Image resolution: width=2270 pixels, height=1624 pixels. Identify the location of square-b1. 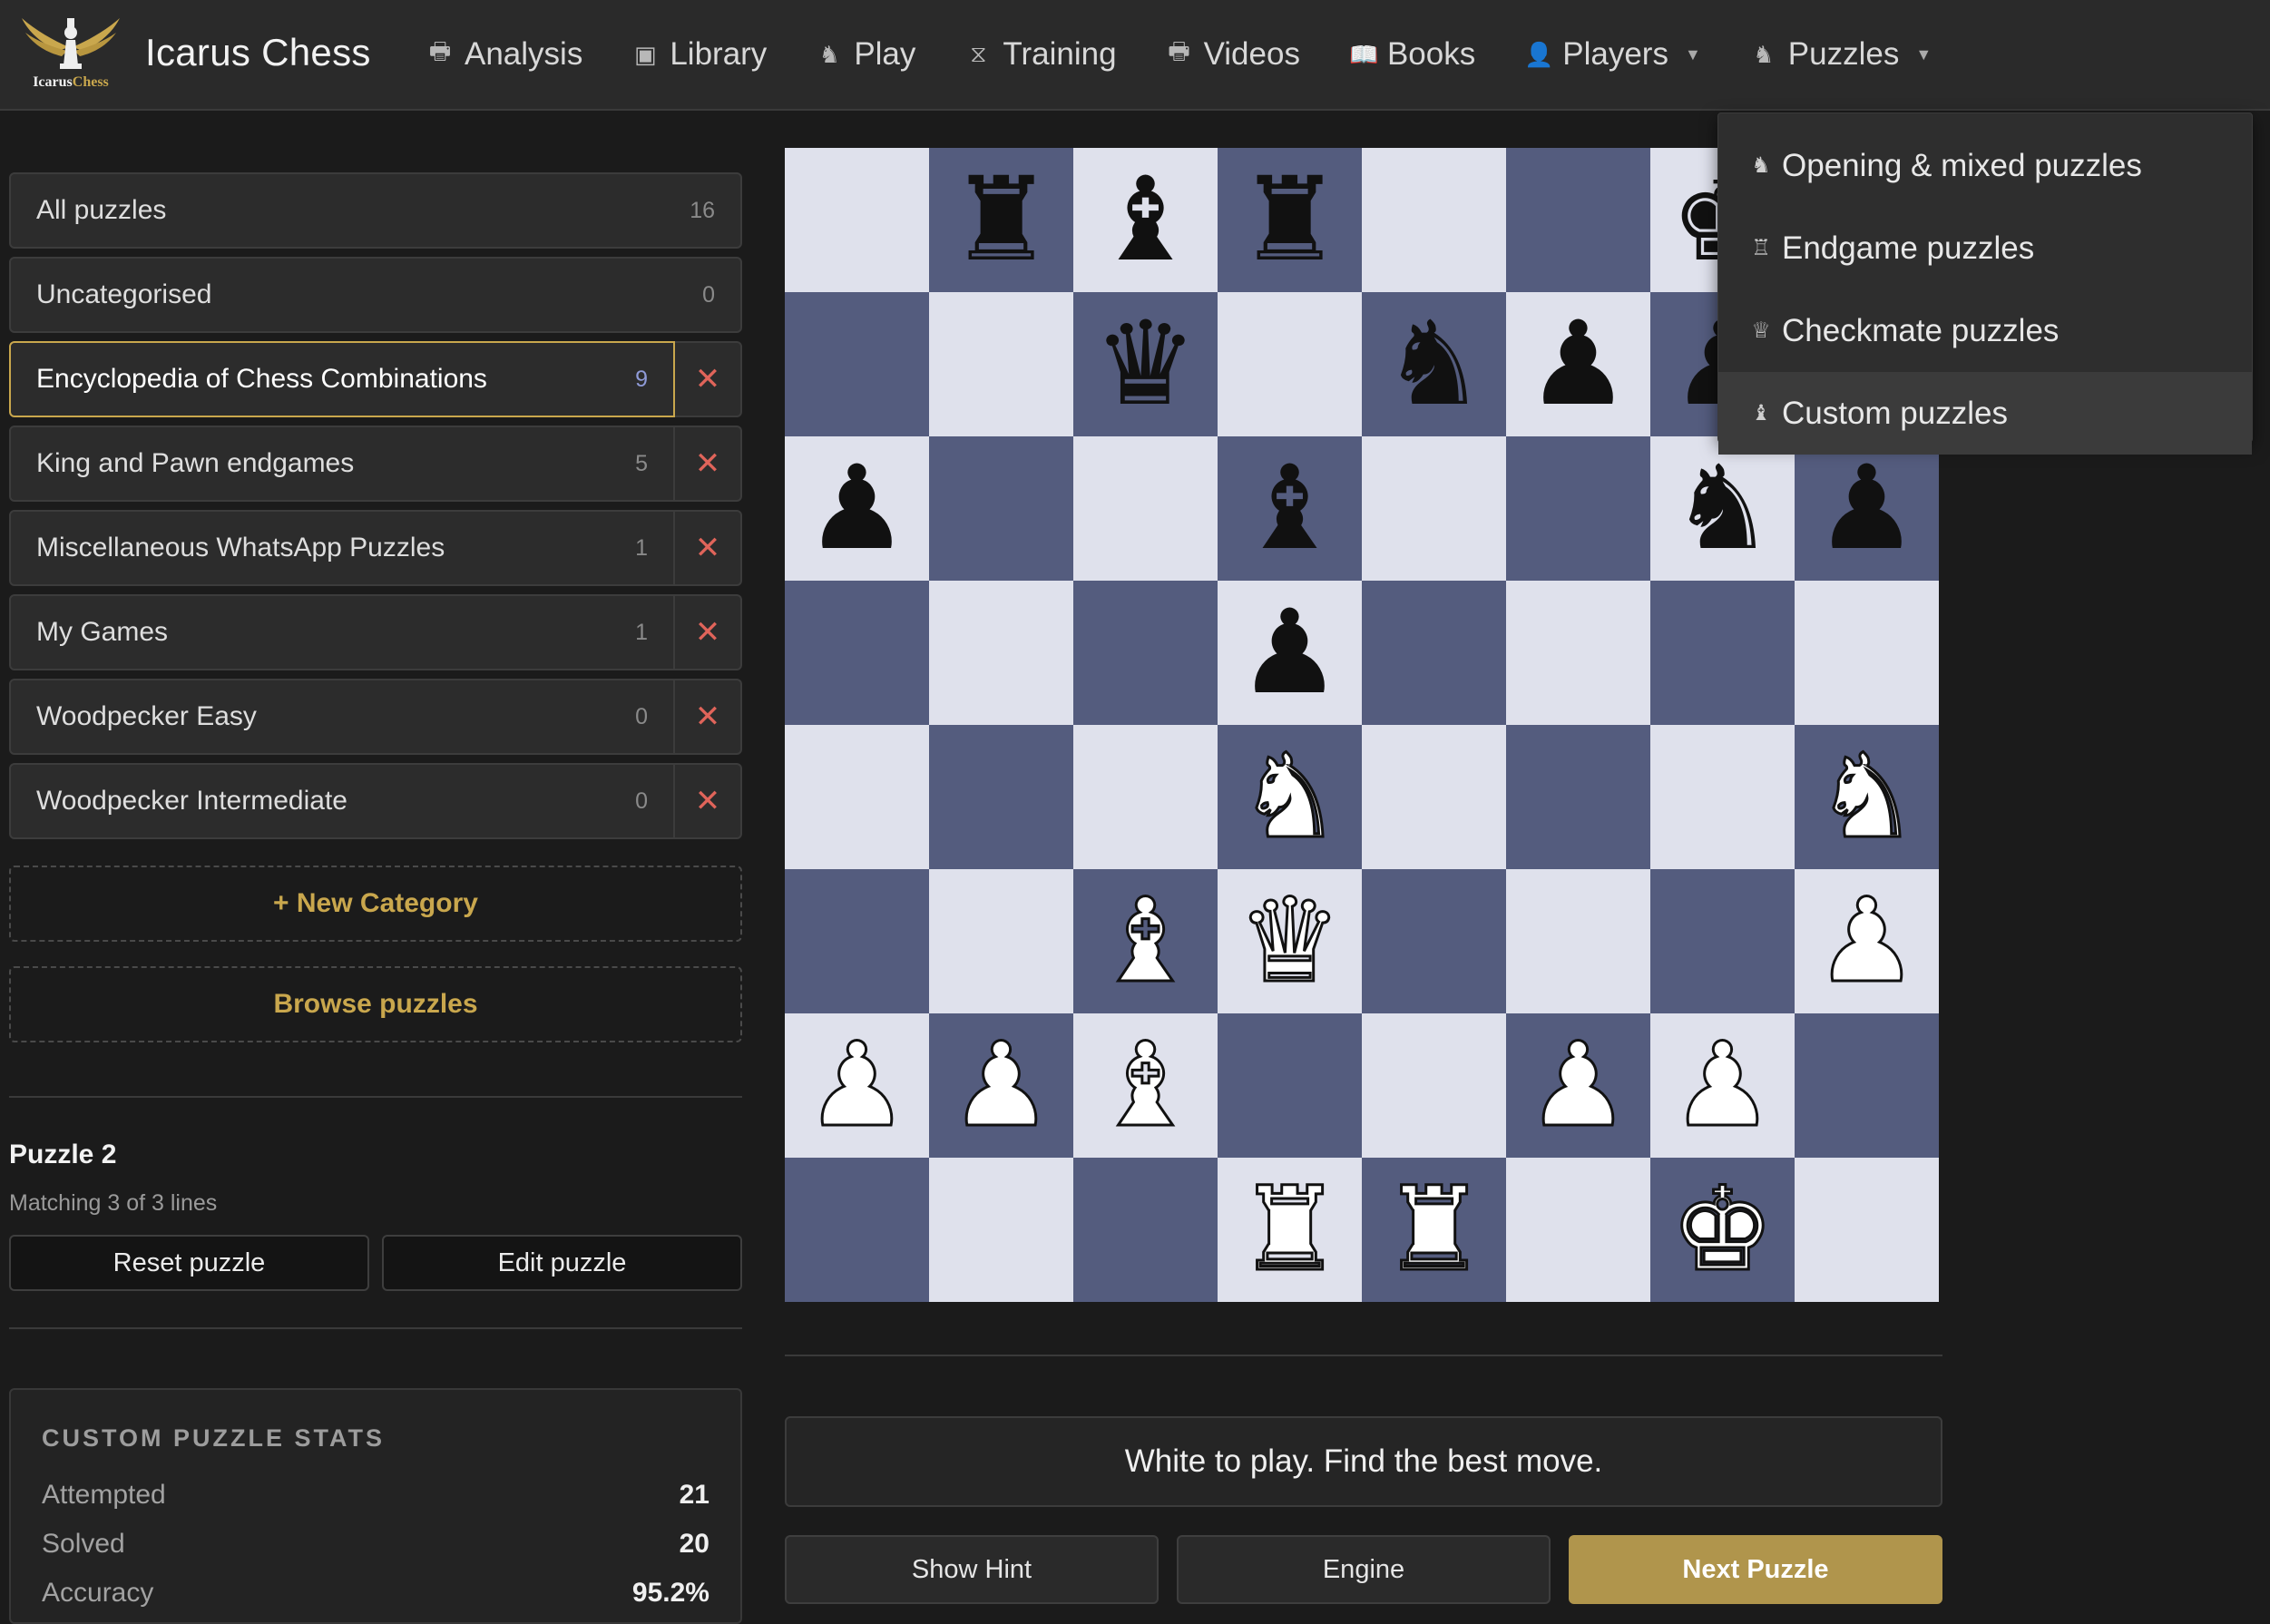
(1001, 1230).